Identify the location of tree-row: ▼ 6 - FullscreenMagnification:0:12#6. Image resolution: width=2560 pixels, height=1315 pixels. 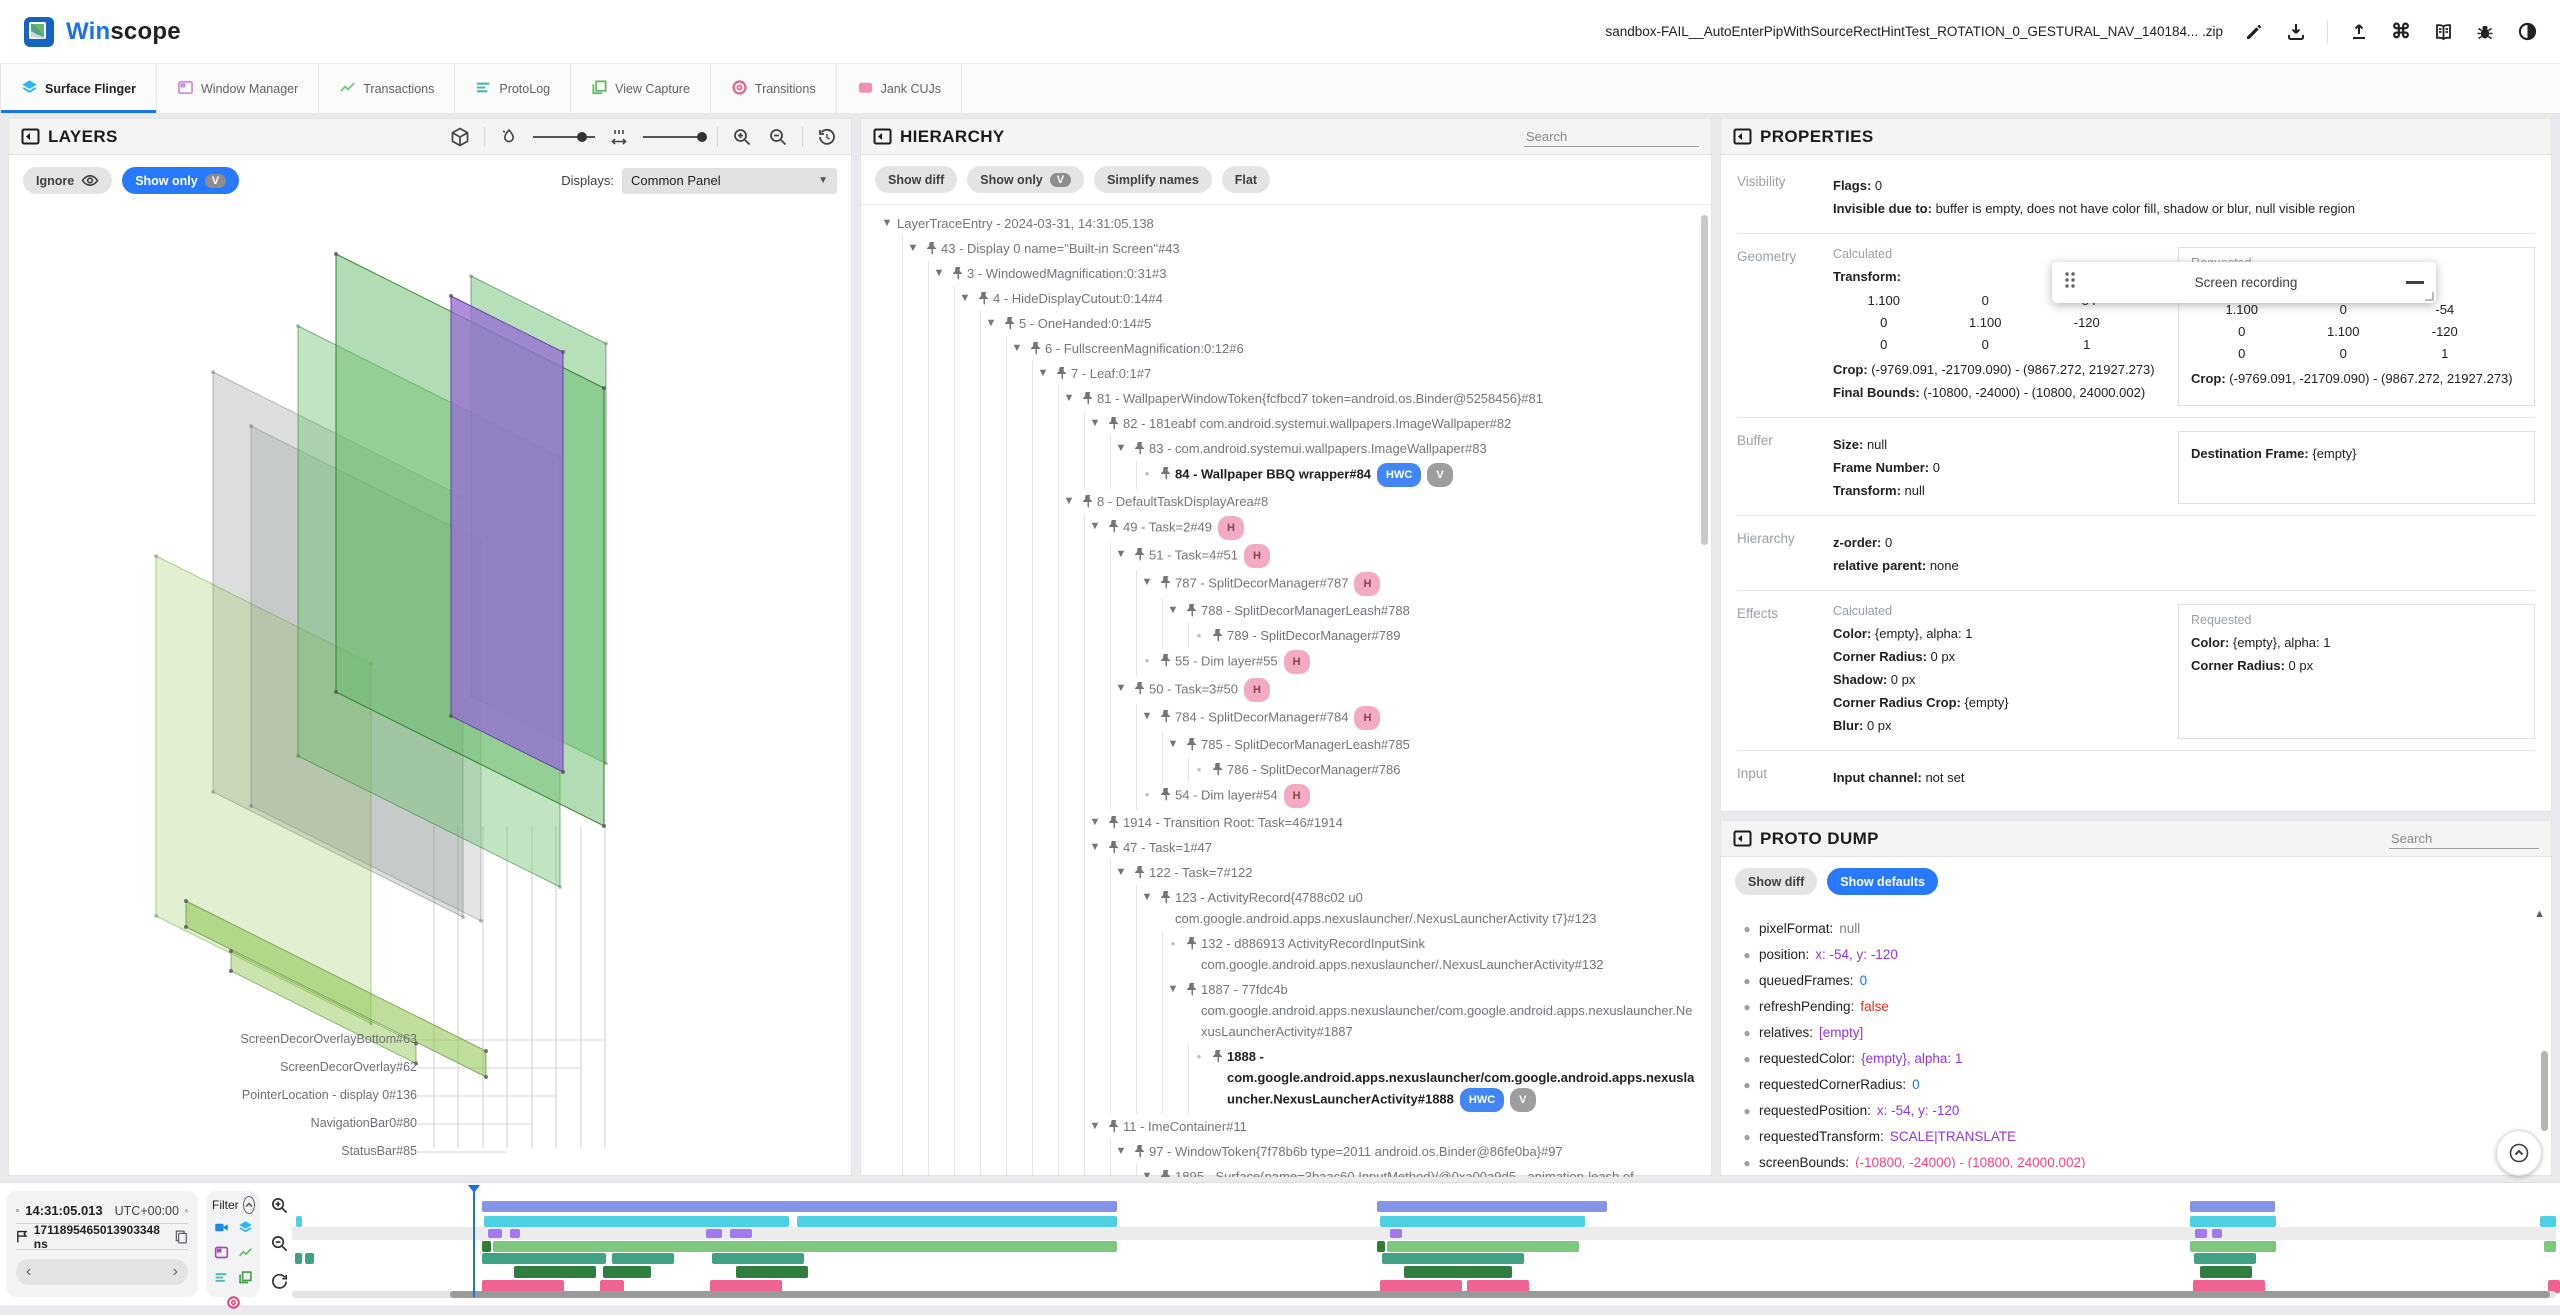
(1356, 348).